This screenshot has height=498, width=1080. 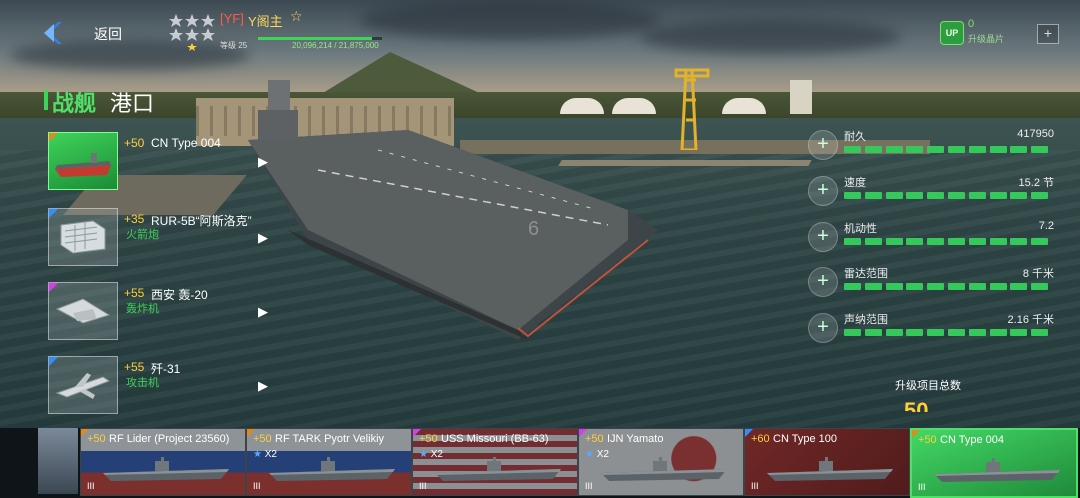 I want to click on chip-count: 0, so click(x=971, y=24).